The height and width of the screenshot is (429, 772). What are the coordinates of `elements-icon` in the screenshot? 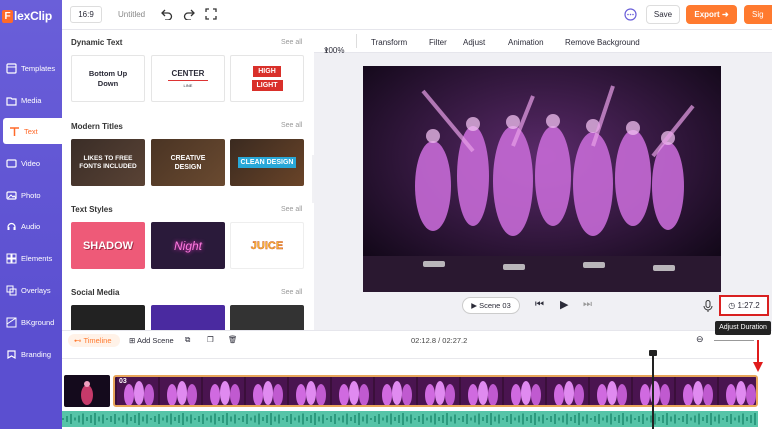 It's located at (11, 258).